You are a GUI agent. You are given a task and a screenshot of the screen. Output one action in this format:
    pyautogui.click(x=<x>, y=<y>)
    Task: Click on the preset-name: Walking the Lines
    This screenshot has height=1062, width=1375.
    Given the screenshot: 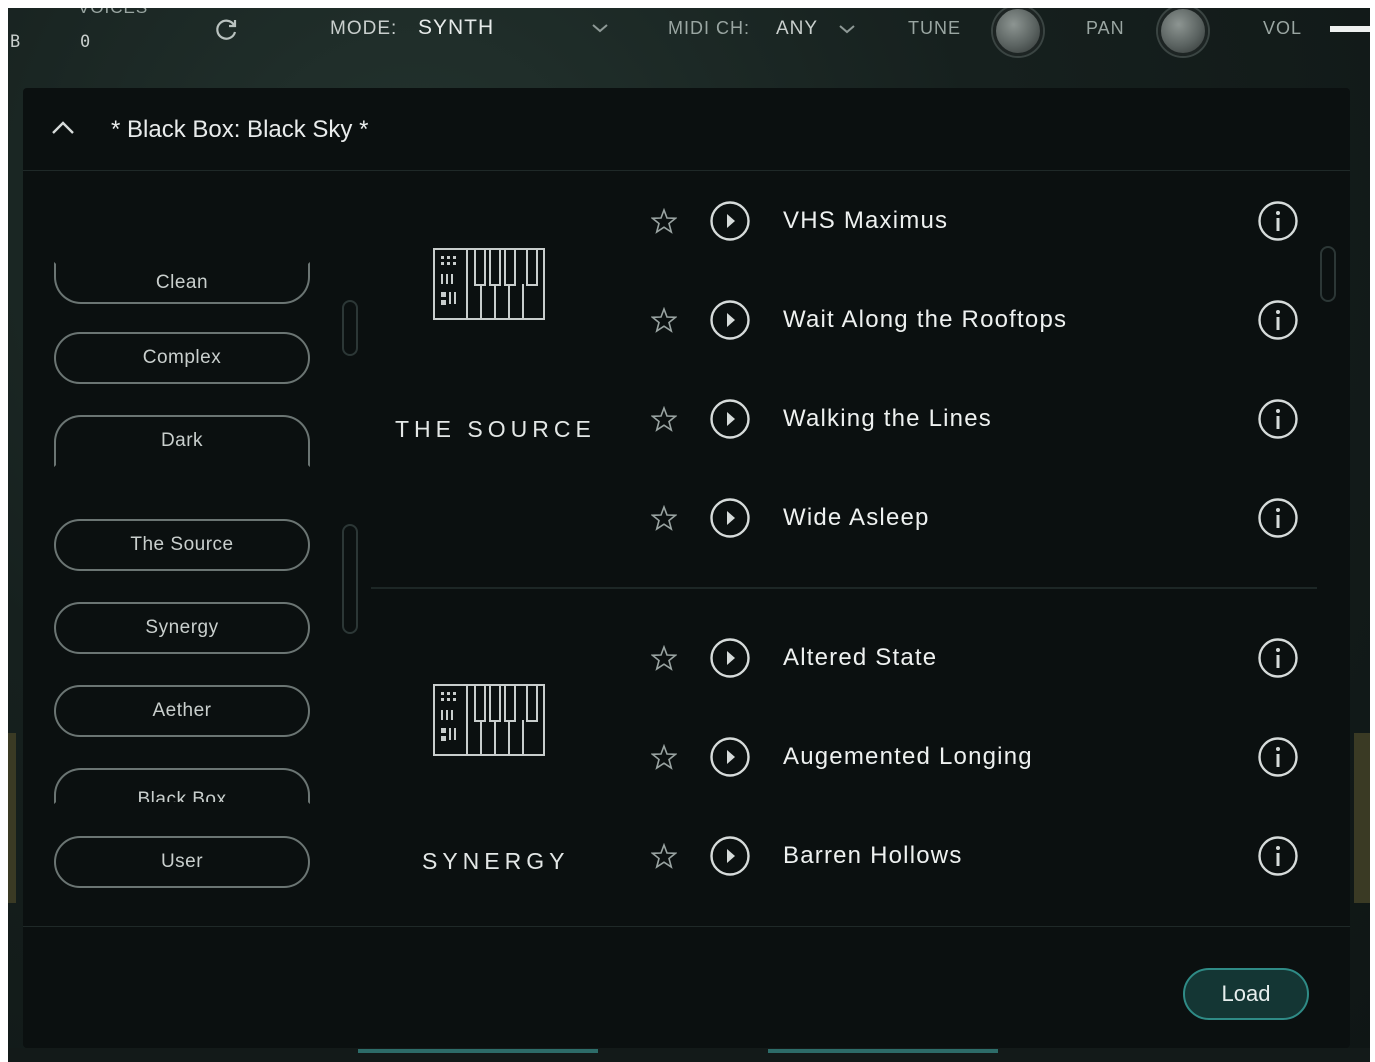 What is the action you would take?
    pyautogui.click(x=887, y=419)
    